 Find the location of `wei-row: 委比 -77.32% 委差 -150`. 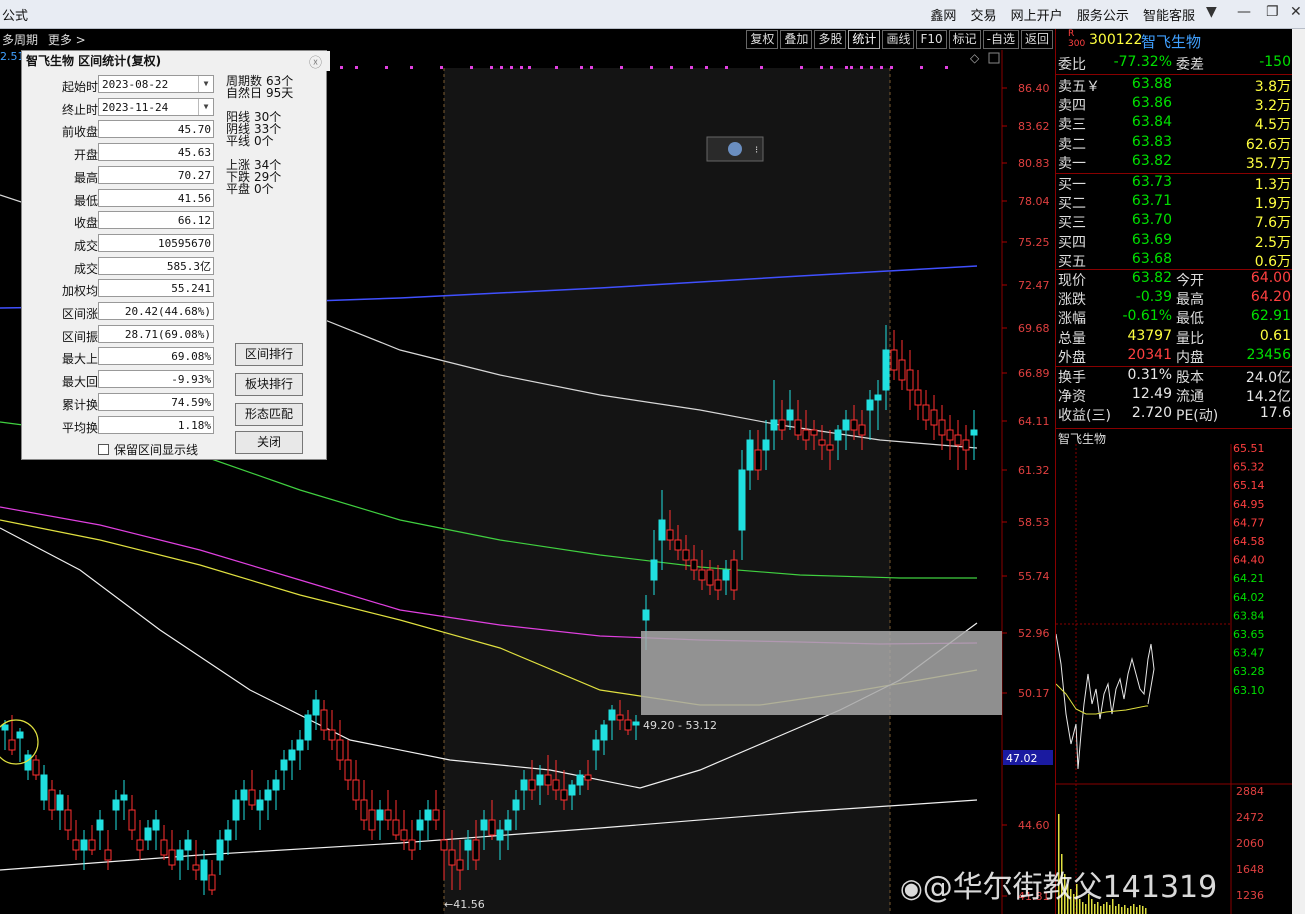

wei-row: 委比 -77.32% 委差 -150 is located at coordinates (1174, 63).